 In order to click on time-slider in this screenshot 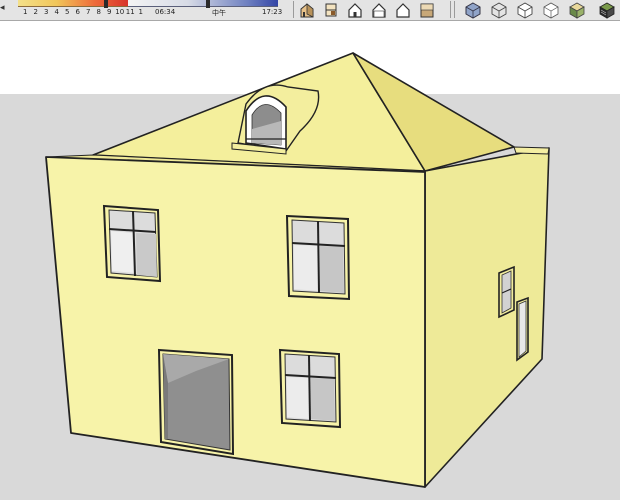, I will do `click(203, 4)`.